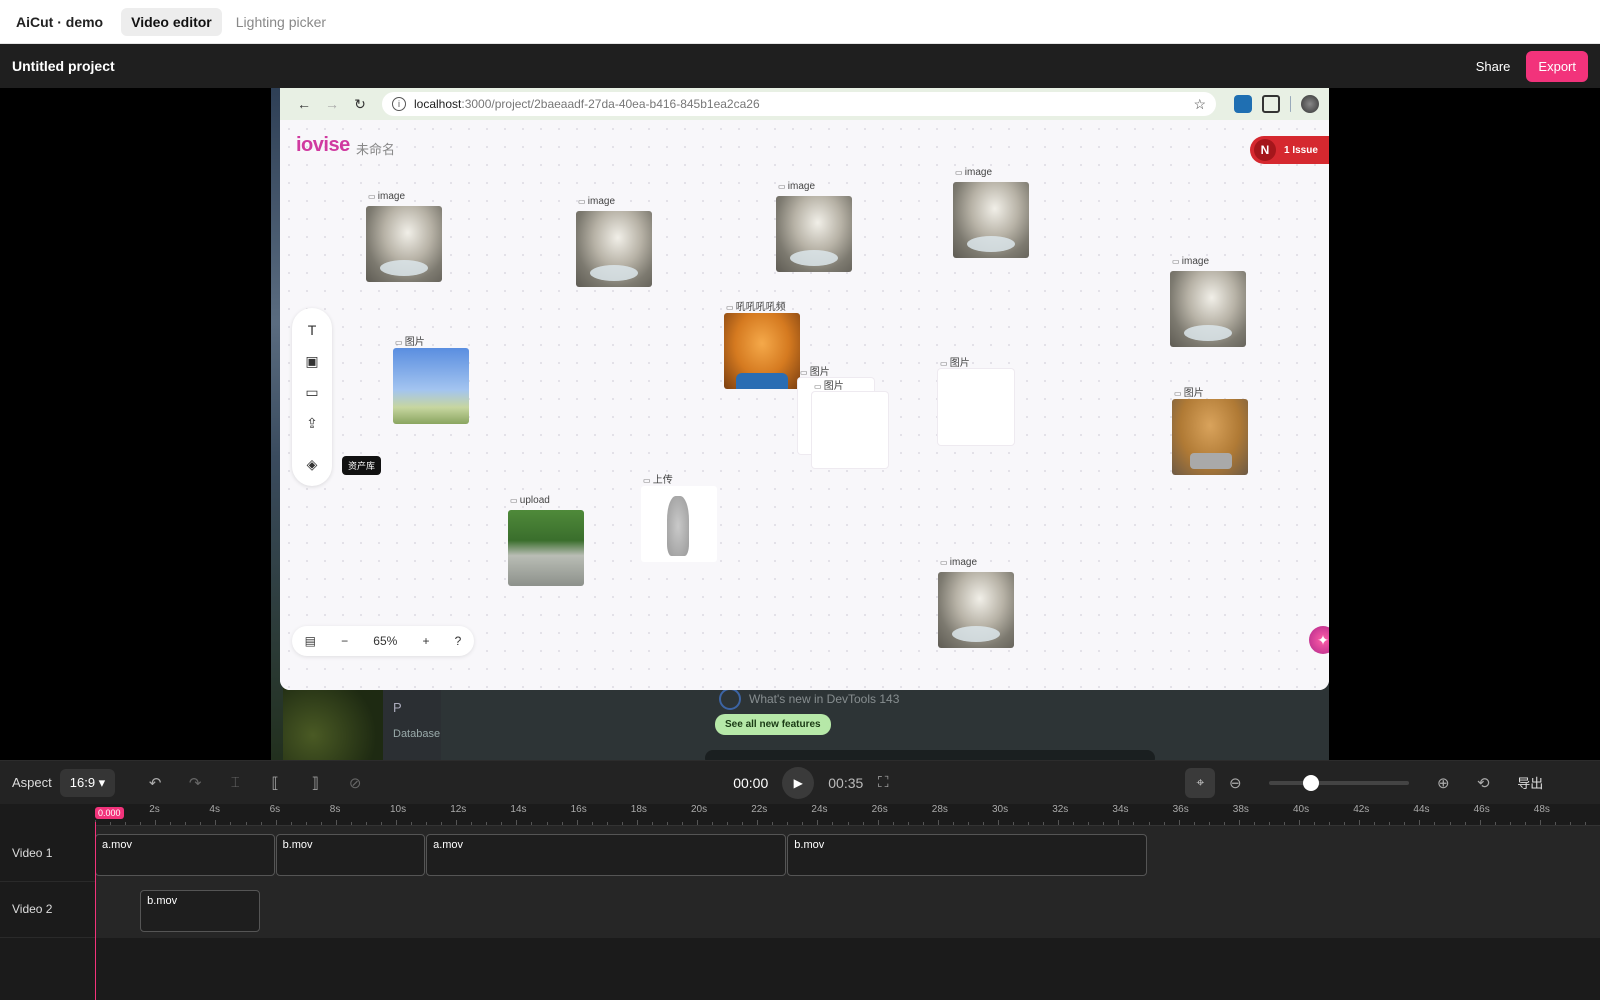  I want to click on zoom-in-button: +, so click(425, 641).